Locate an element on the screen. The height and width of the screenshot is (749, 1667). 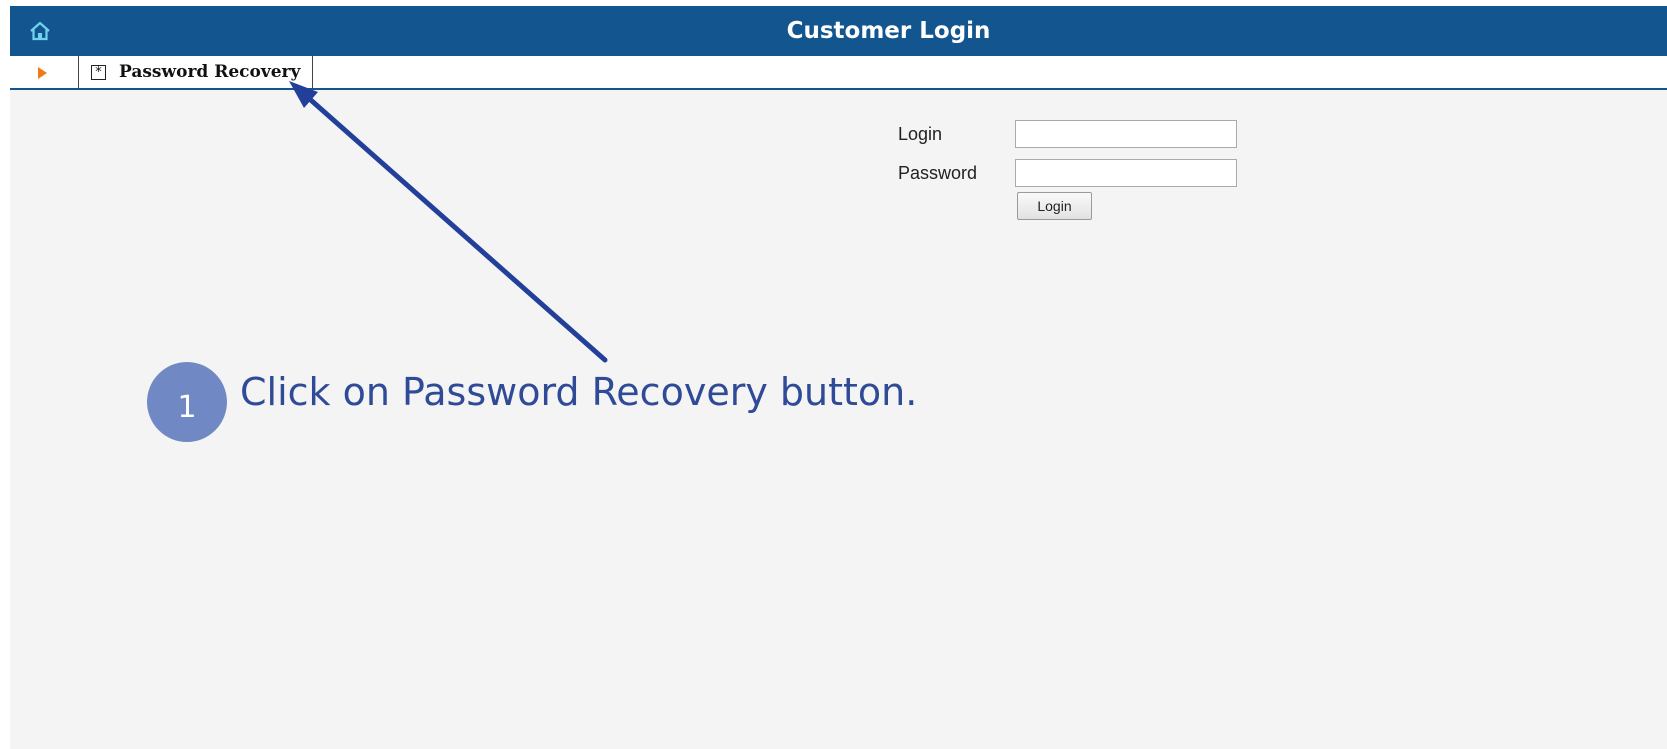
password-input is located at coordinates (1126, 173).